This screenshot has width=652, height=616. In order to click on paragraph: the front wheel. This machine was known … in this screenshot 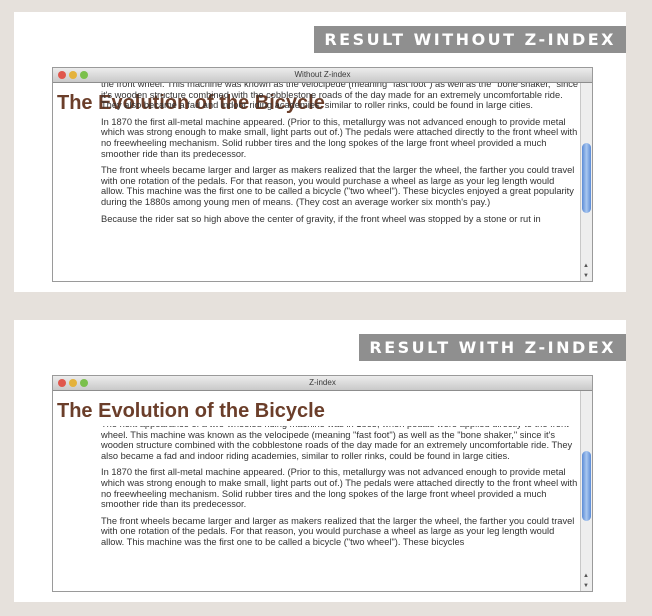, I will do `click(340, 97)`.